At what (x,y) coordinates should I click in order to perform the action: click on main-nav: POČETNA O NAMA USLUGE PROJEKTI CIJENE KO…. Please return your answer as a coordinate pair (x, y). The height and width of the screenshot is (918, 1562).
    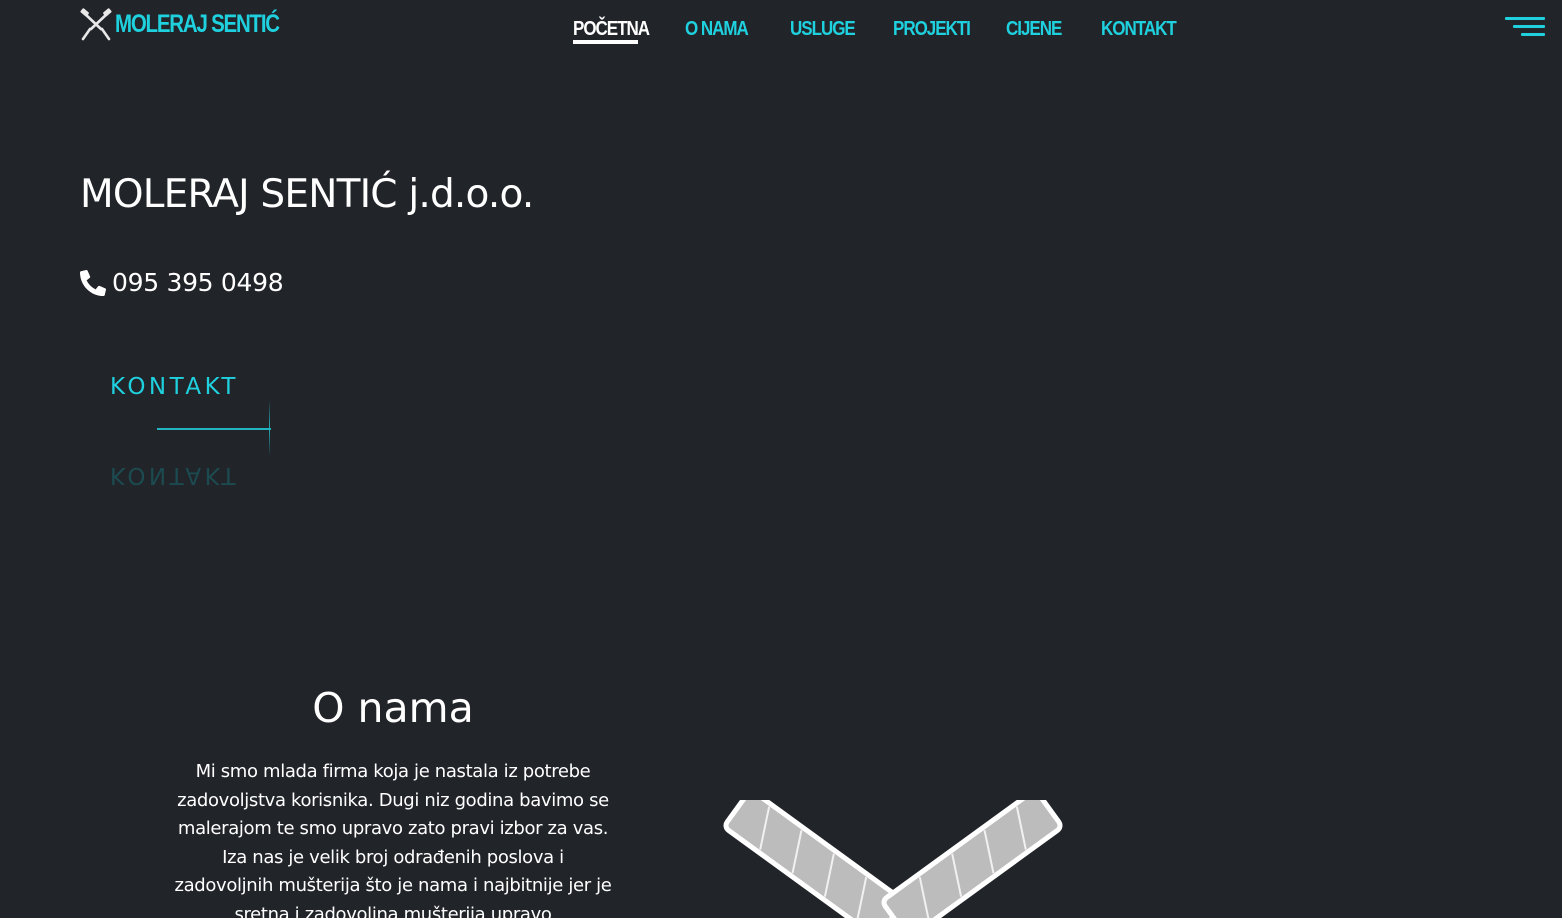
    Looking at the image, I should click on (781, 32).